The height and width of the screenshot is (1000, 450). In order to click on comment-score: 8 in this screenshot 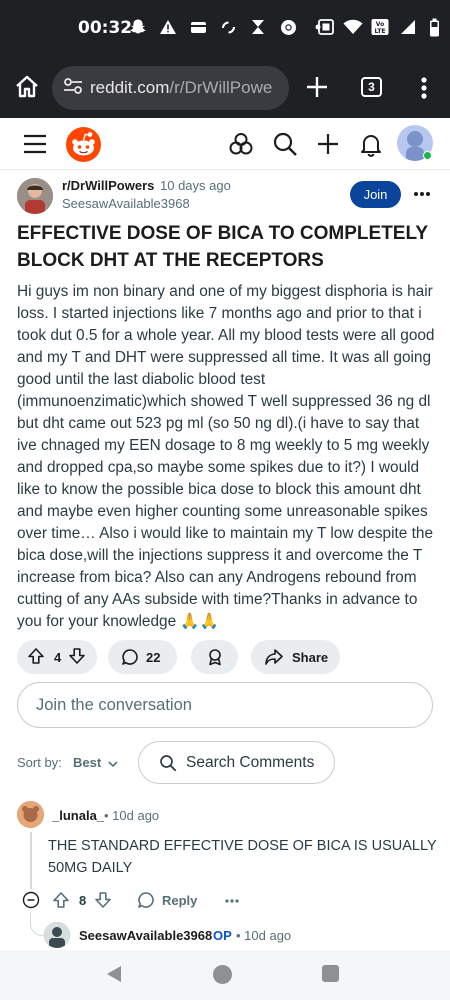, I will do `click(83, 900)`.